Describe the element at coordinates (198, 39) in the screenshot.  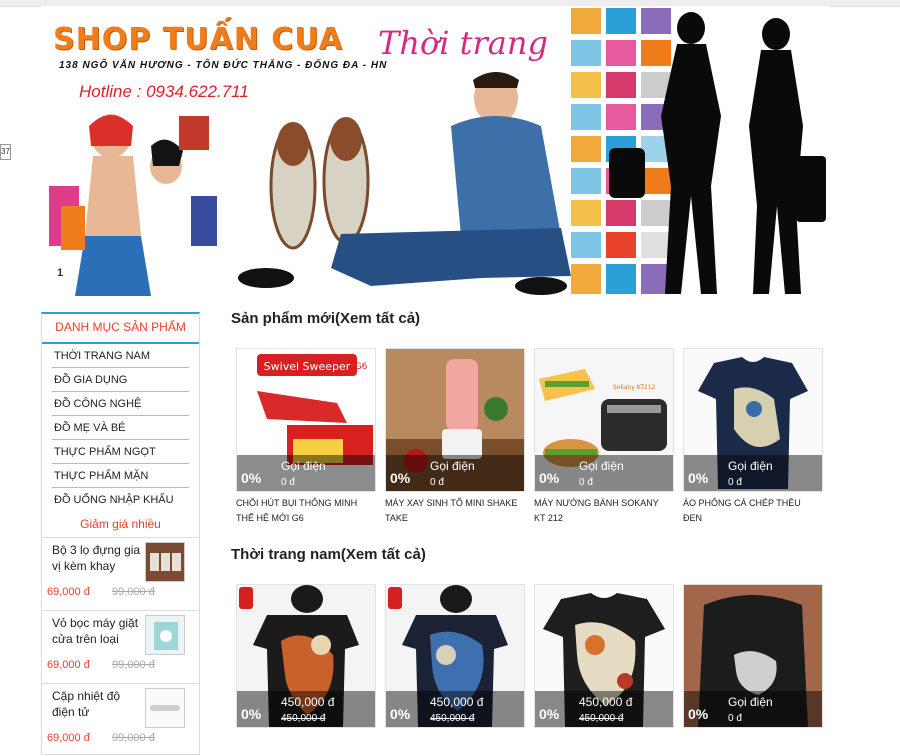
I see `shop-name: SHOP TUẤN CUA` at that location.